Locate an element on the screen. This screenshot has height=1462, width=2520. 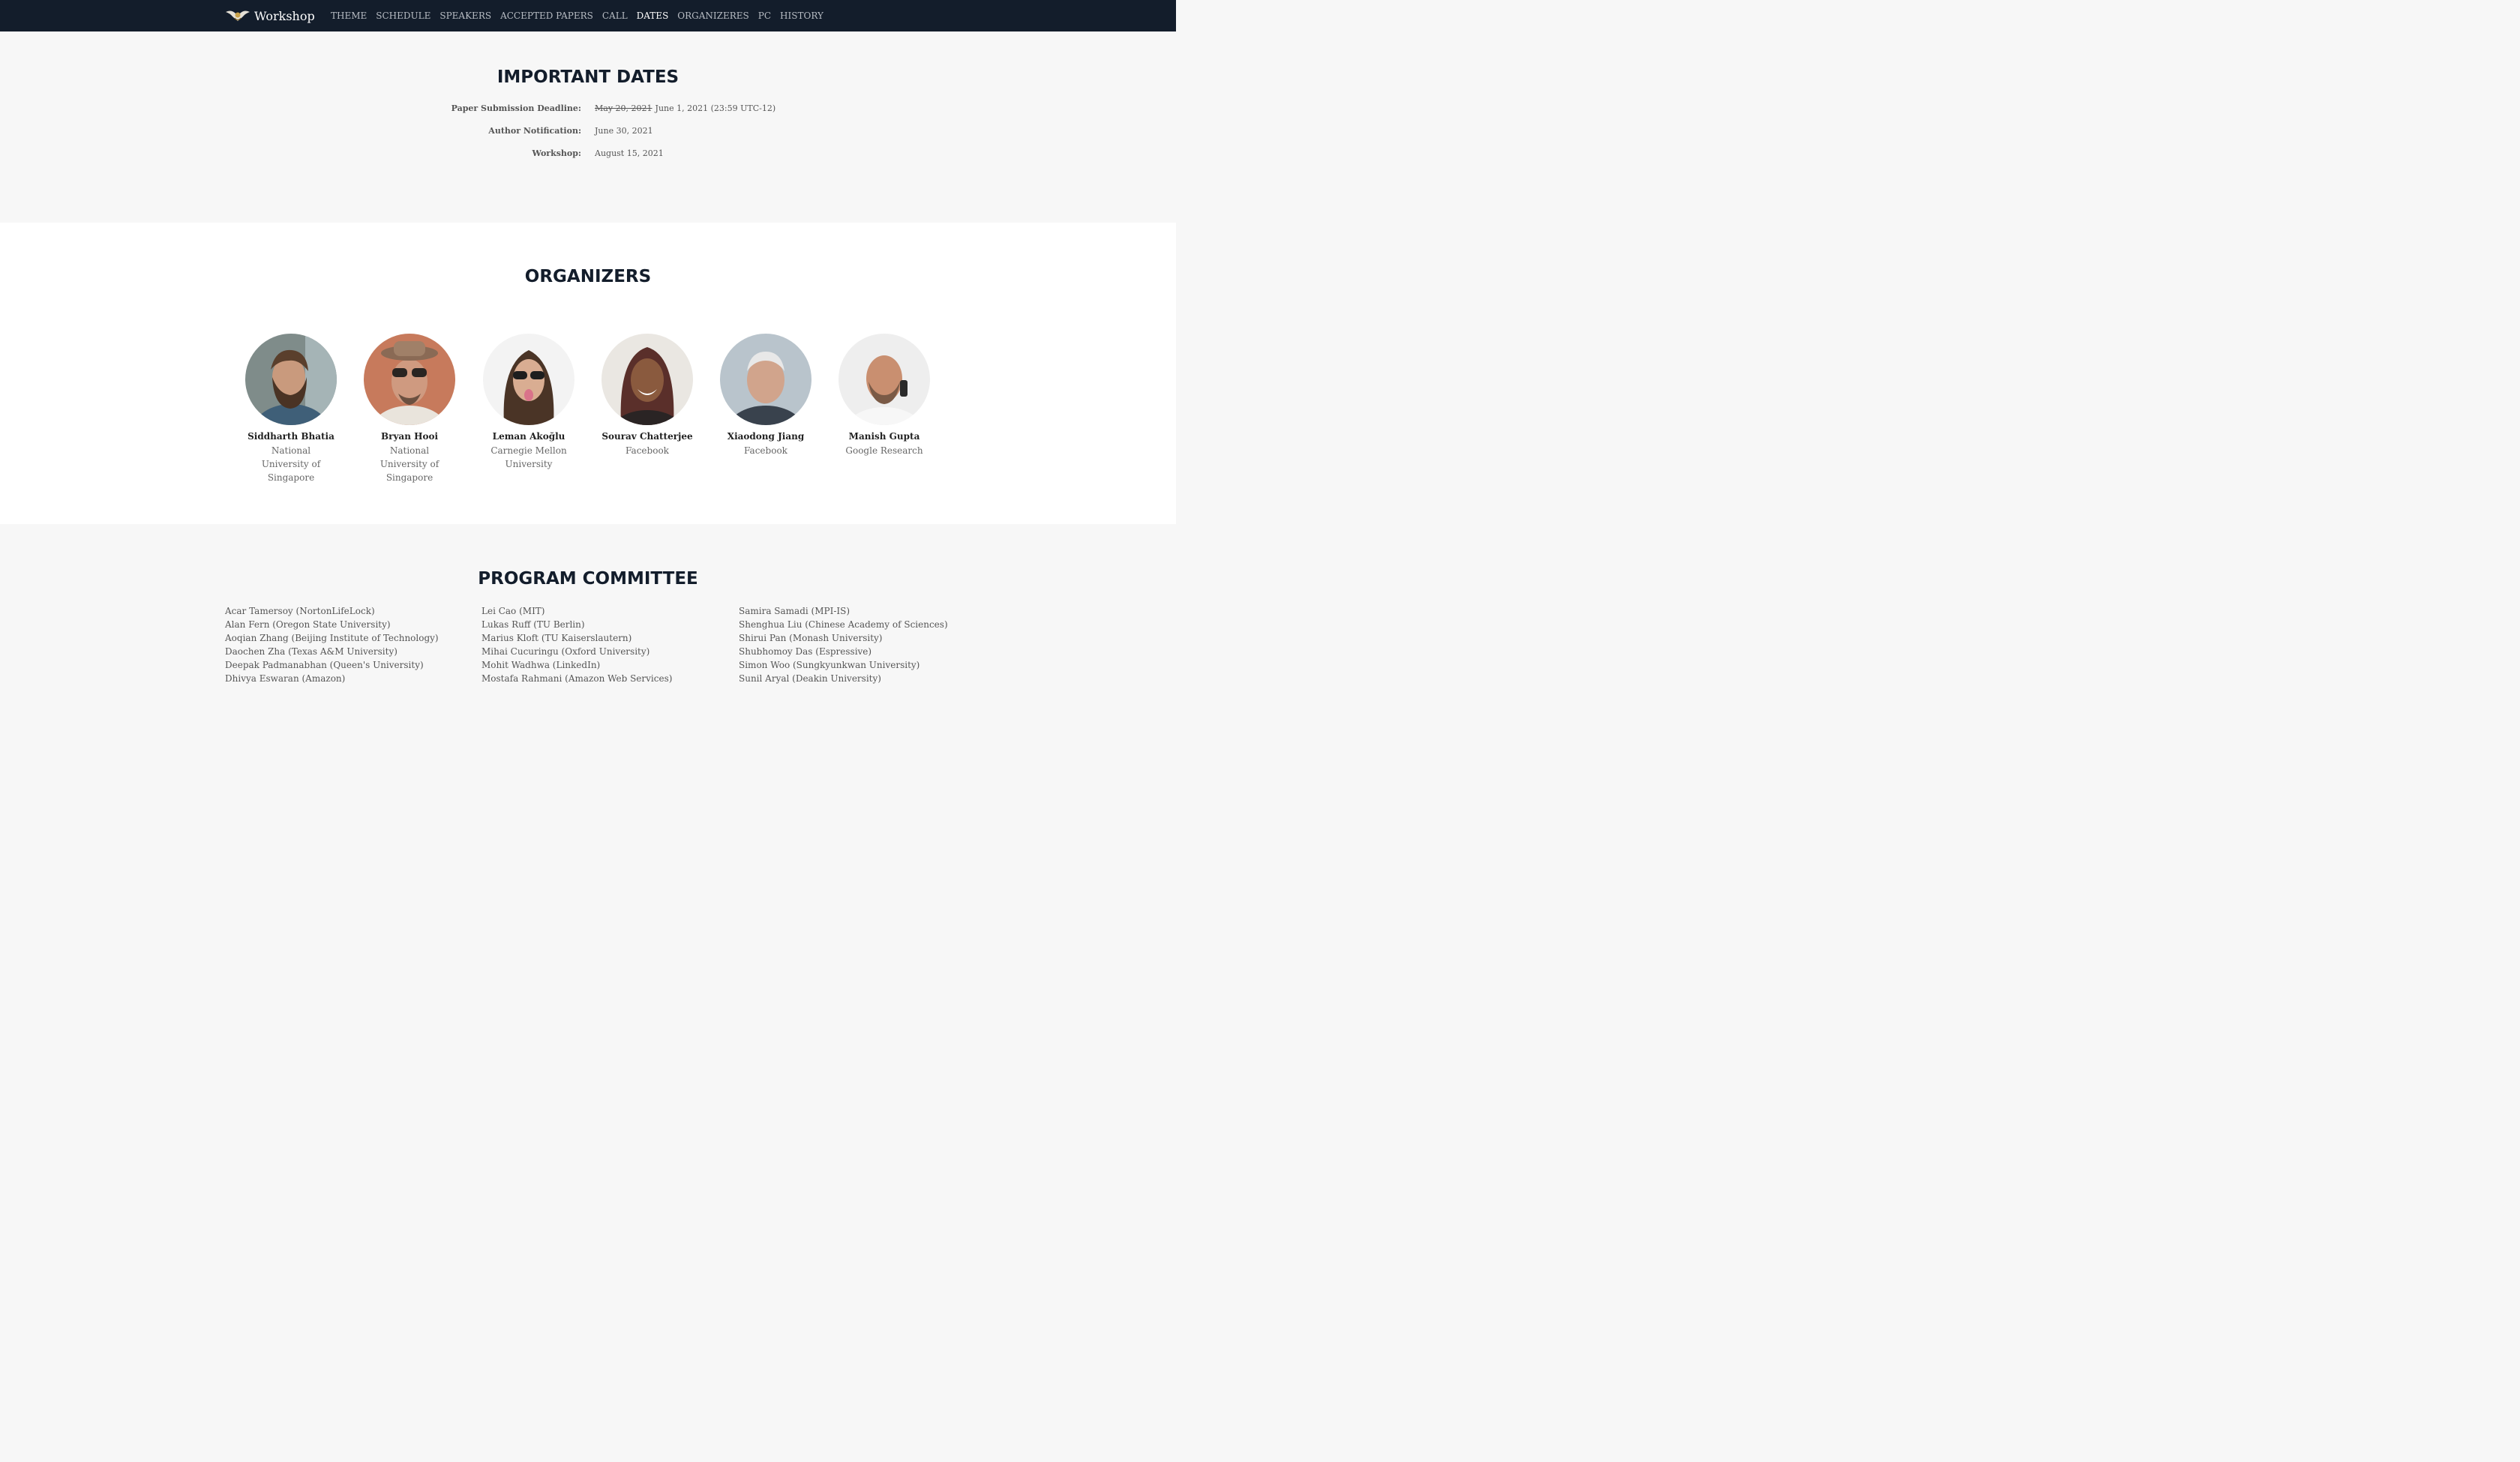
program-committee-title: PROGRAM COMMITTEE is located at coordinates (588, 579).